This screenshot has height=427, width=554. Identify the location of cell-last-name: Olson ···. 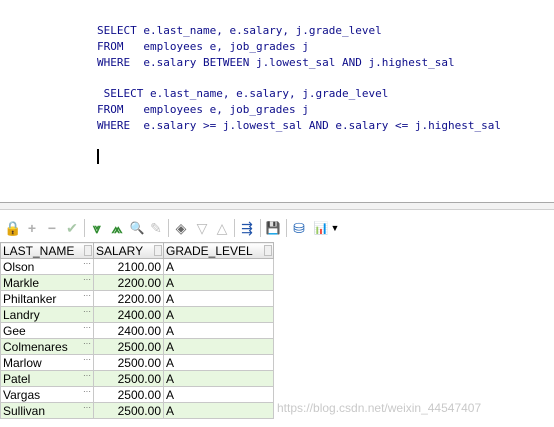
(47, 266).